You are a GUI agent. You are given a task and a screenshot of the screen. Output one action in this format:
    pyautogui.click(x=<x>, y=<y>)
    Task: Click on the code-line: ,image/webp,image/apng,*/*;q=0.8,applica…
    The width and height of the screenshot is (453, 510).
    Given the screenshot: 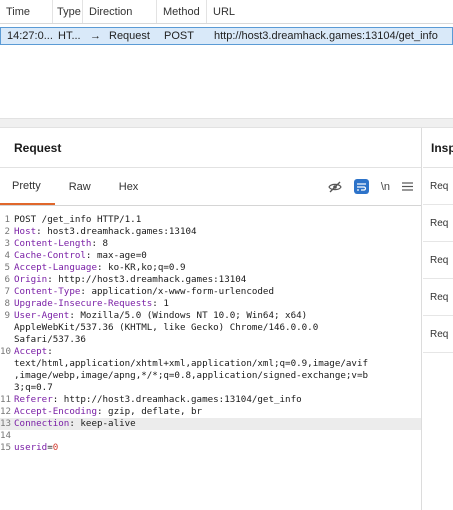 What is the action you would take?
    pyautogui.click(x=210, y=376)
    